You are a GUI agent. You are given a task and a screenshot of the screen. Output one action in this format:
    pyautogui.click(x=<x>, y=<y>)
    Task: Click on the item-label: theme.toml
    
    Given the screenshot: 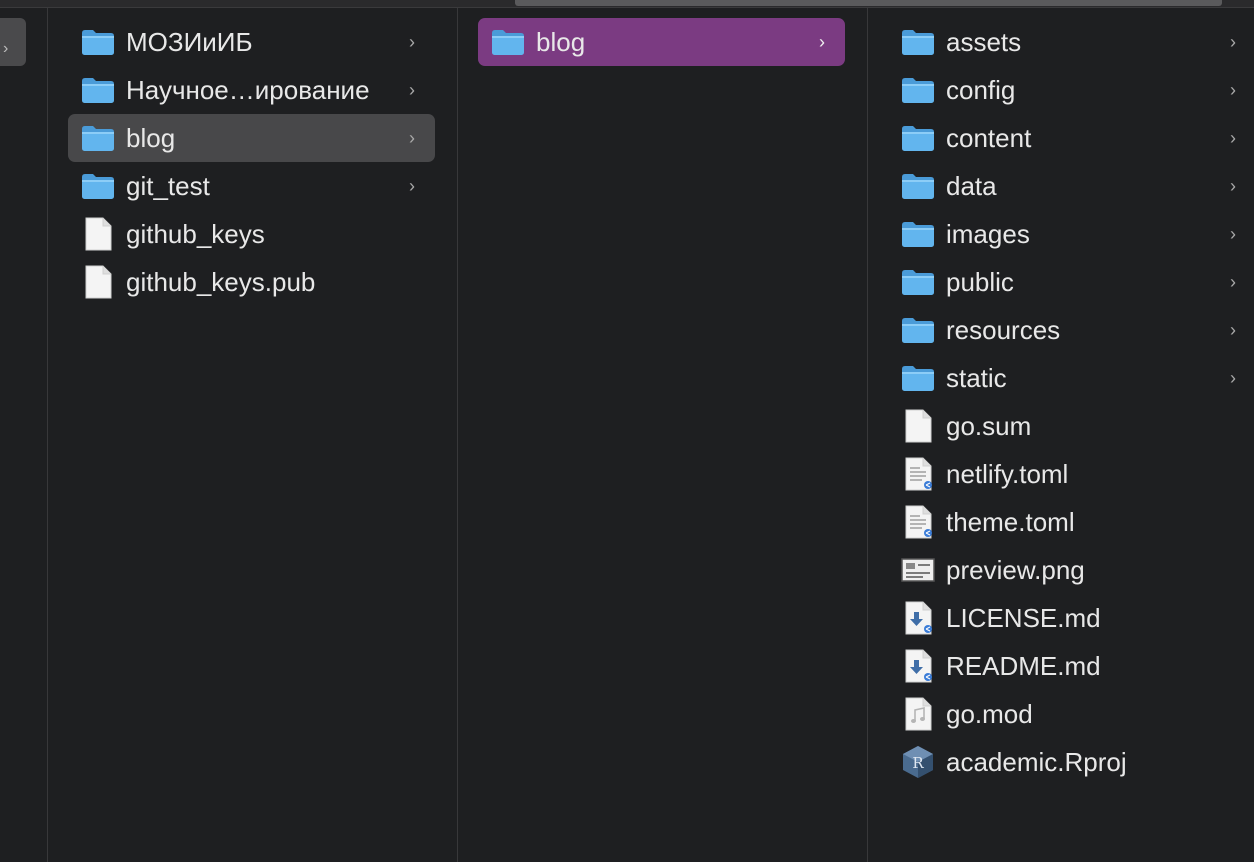 What is the action you would take?
    pyautogui.click(x=1010, y=521)
    